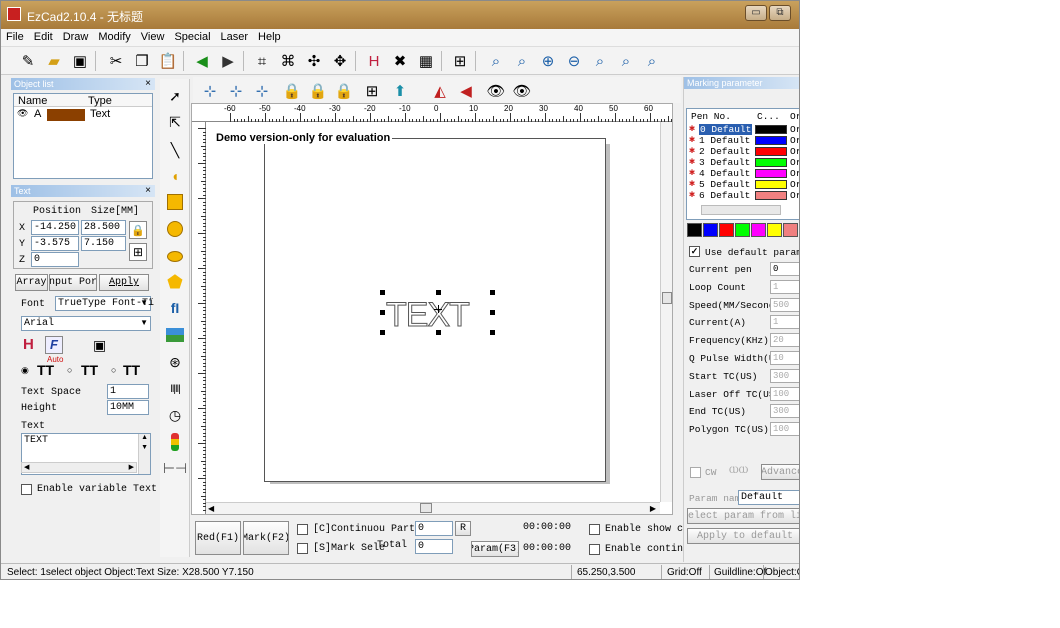 The width and height of the screenshot is (1060, 628). Describe the element at coordinates (202, 61) in the screenshot. I see `back-arrow-icon: ◀` at that location.